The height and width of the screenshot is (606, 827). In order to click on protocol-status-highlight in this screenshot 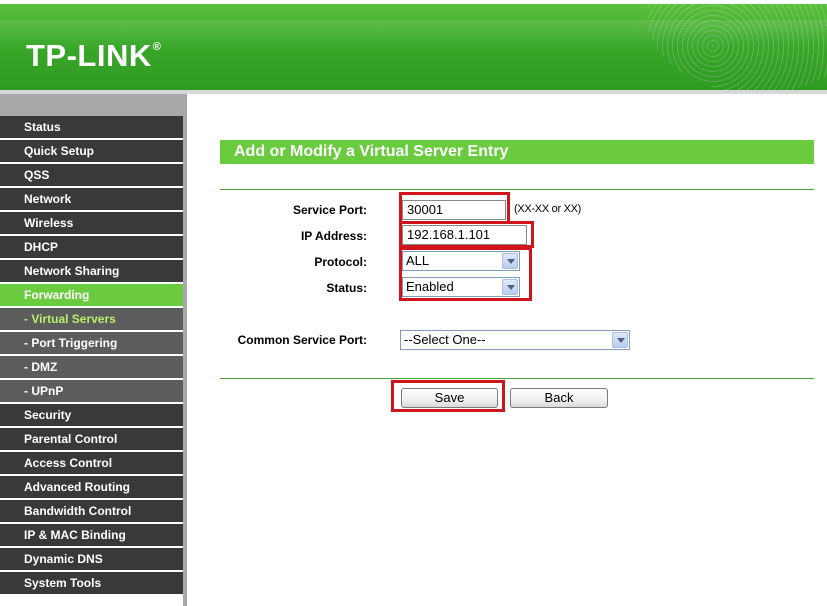, I will do `click(465, 274)`.